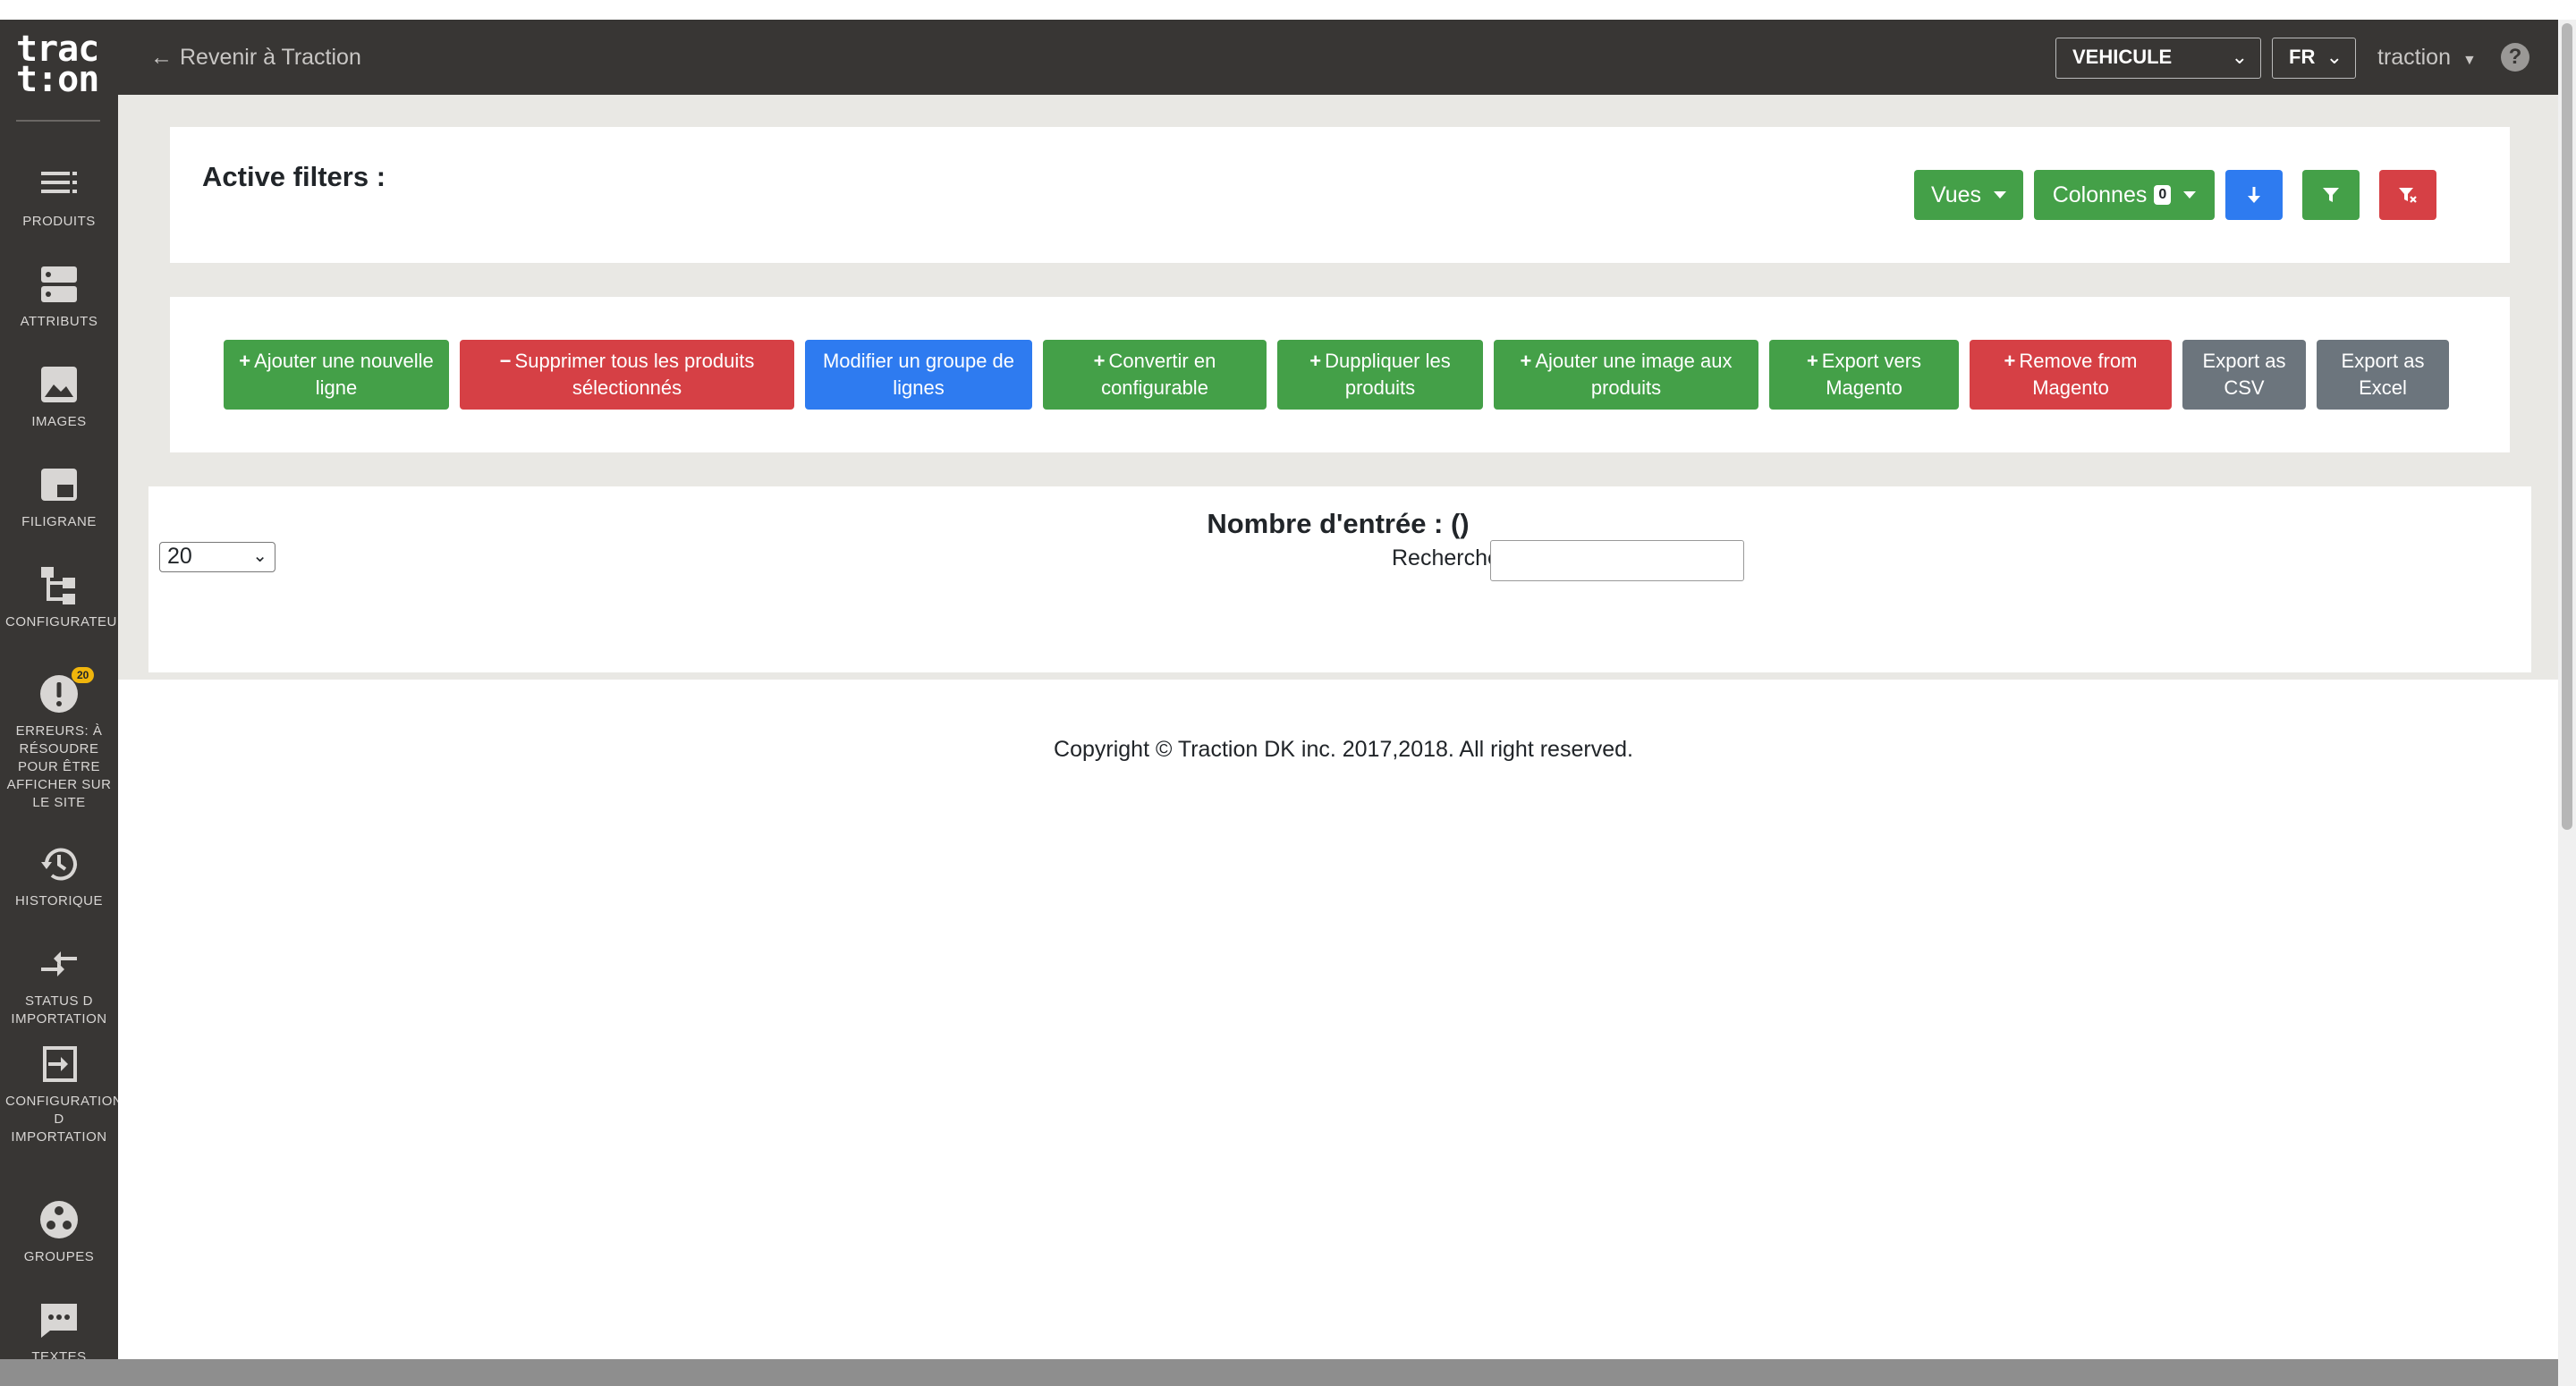 This screenshot has width=2576, height=1386. I want to click on active-filters-panel: Active filters : Vues Colonnes 0, so click(1340, 195).